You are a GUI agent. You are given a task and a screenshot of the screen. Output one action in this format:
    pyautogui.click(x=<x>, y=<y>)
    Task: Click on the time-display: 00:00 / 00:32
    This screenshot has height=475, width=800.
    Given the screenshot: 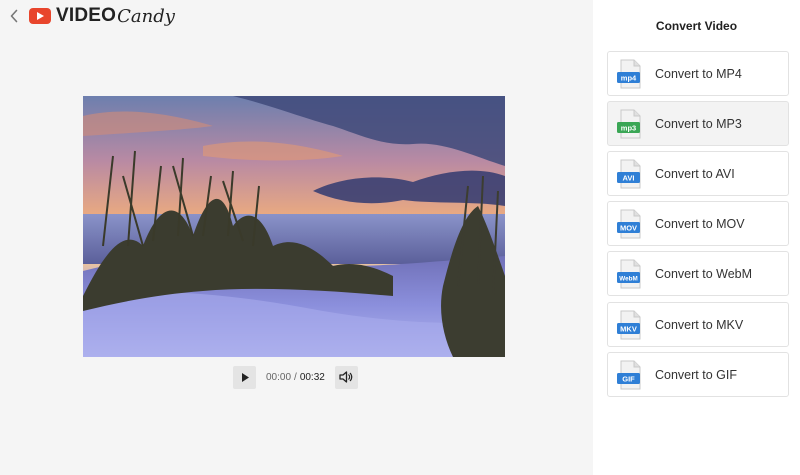 What is the action you would take?
    pyautogui.click(x=295, y=377)
    